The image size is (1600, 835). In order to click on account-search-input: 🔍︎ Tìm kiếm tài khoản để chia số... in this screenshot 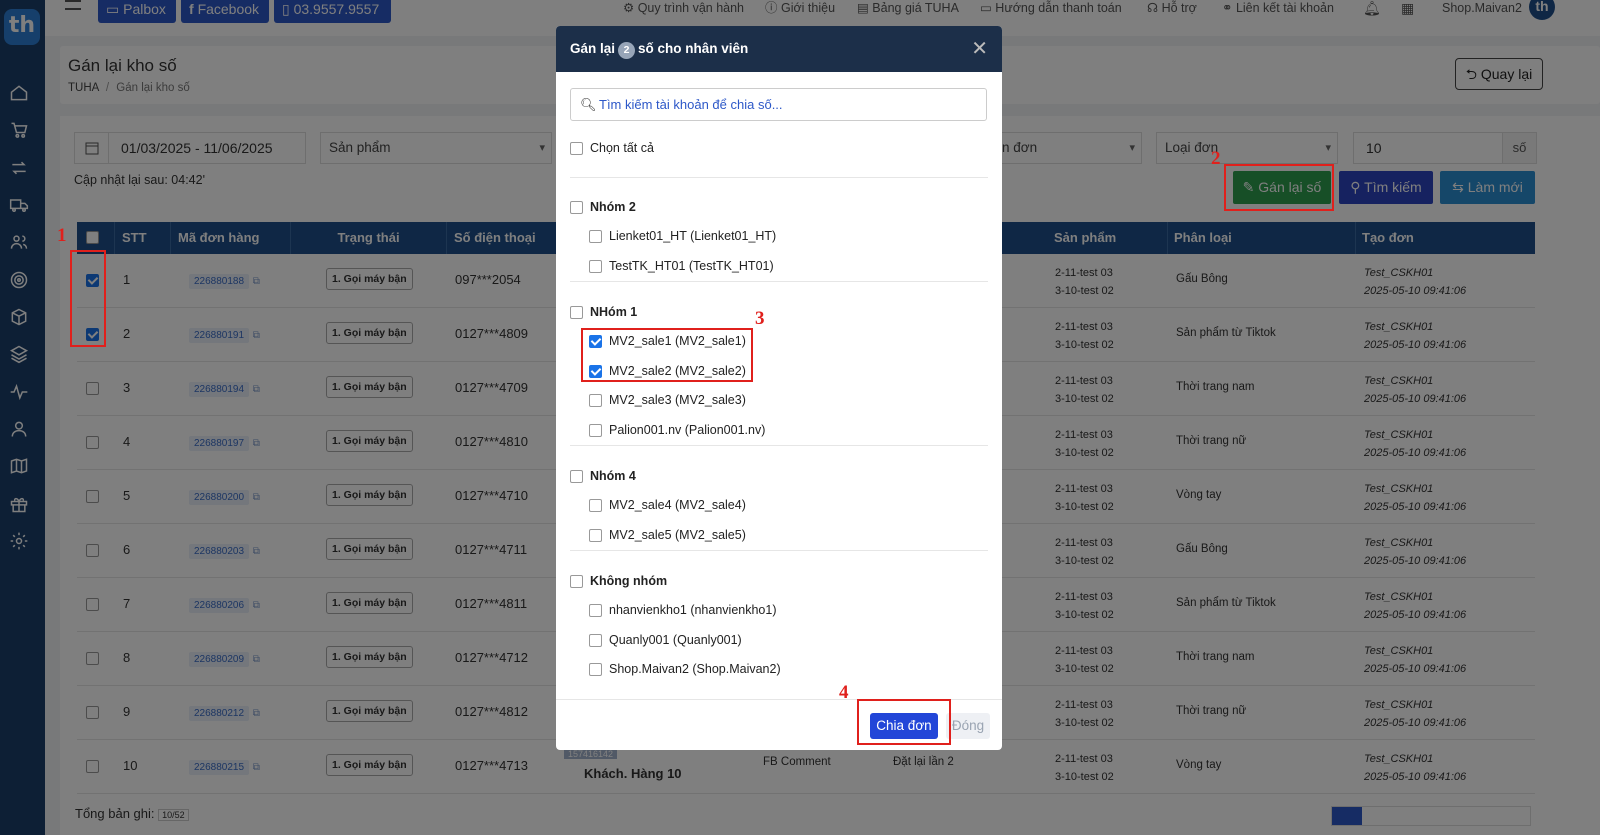, I will do `click(778, 104)`.